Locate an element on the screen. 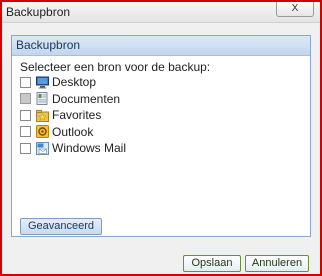 The image size is (322, 276). documents-checkbox is located at coordinates (25, 98).